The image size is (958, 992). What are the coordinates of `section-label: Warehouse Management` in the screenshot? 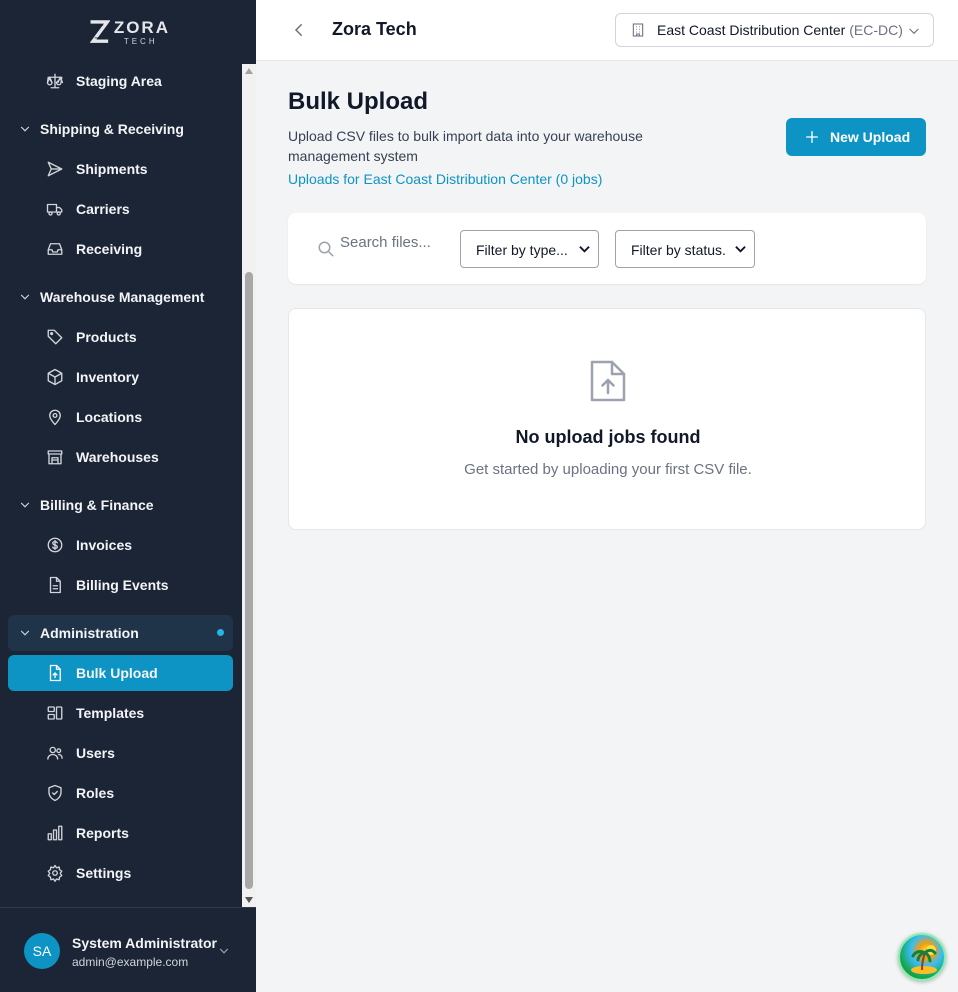 It's located at (122, 297).